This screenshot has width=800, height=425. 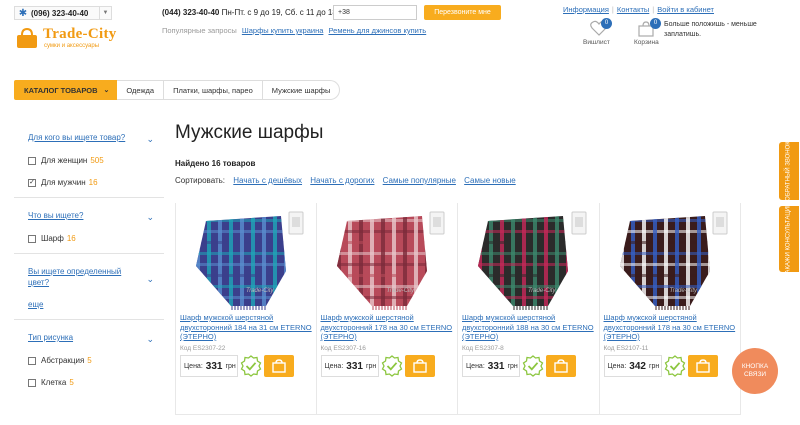 What do you see at coordinates (637, 366) in the screenshot?
I see `price-value: 342` at bounding box center [637, 366].